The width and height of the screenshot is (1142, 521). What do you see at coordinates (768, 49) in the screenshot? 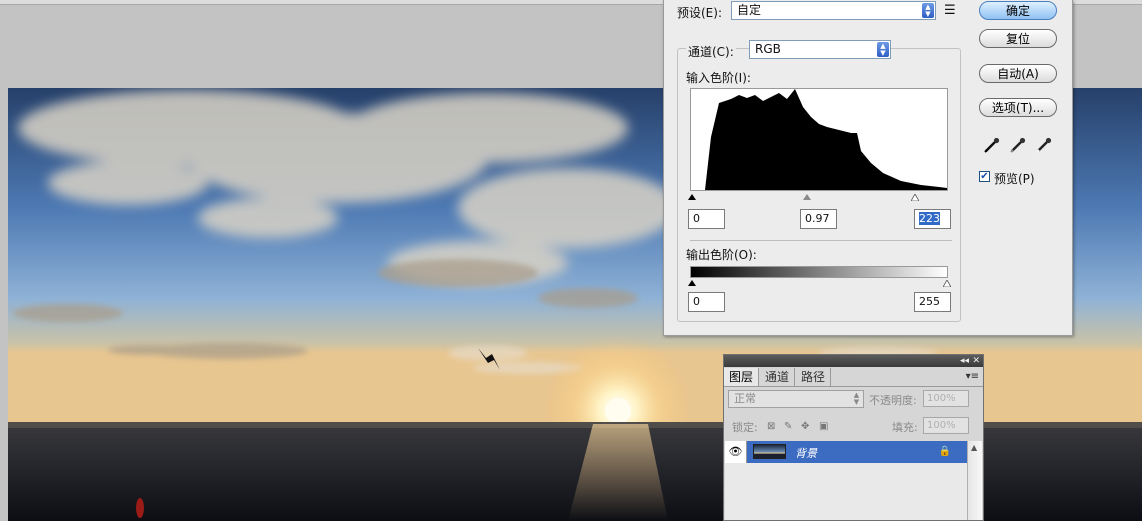
I see `channel-value: RGB` at bounding box center [768, 49].